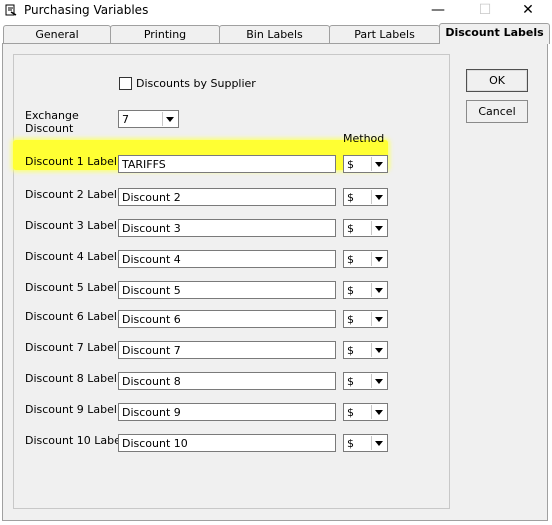 This screenshot has width=552, height=525. What do you see at coordinates (365, 259) in the screenshot?
I see `discount-4-method-select: $` at bounding box center [365, 259].